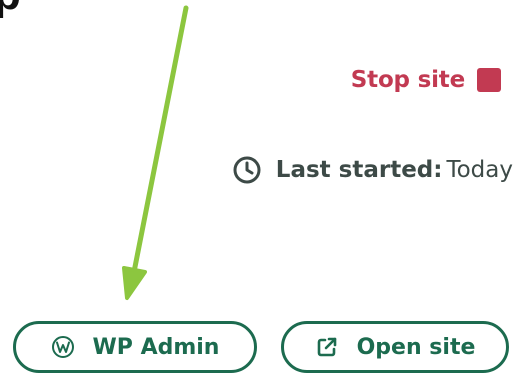 This screenshot has width=515, height=381. What do you see at coordinates (10, 10) in the screenshot?
I see `page-title-fragment: p` at bounding box center [10, 10].